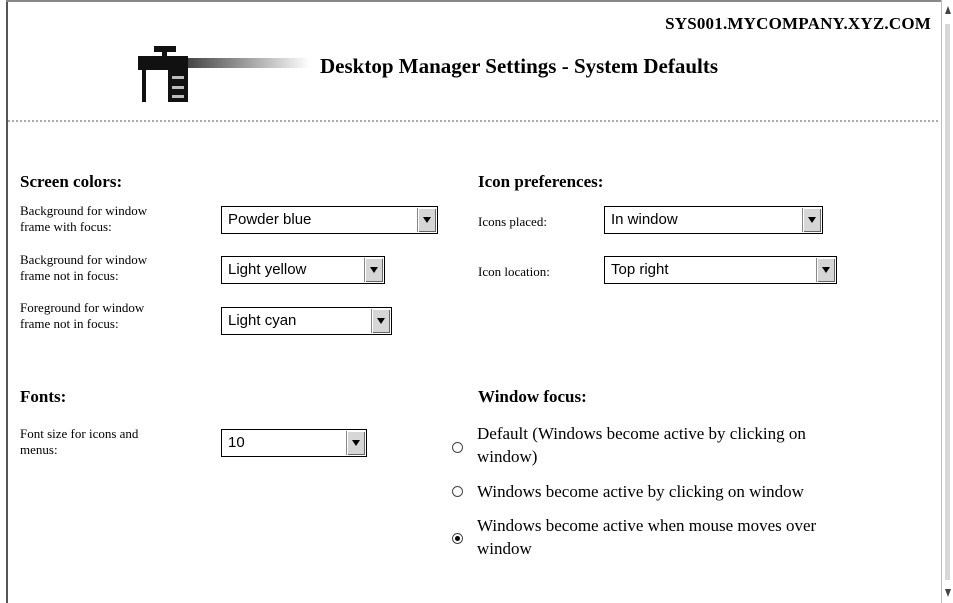 This screenshot has height=603, width=953. I want to click on bg-not-focus-select: Light yellow, so click(303, 270).